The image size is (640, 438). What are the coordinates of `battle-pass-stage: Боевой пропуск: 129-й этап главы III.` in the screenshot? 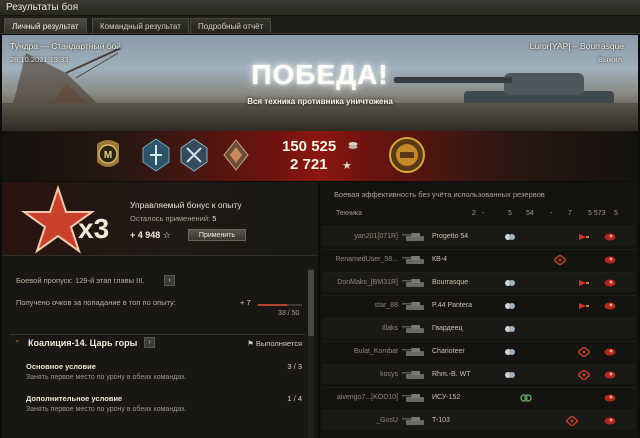 It's located at (80, 280).